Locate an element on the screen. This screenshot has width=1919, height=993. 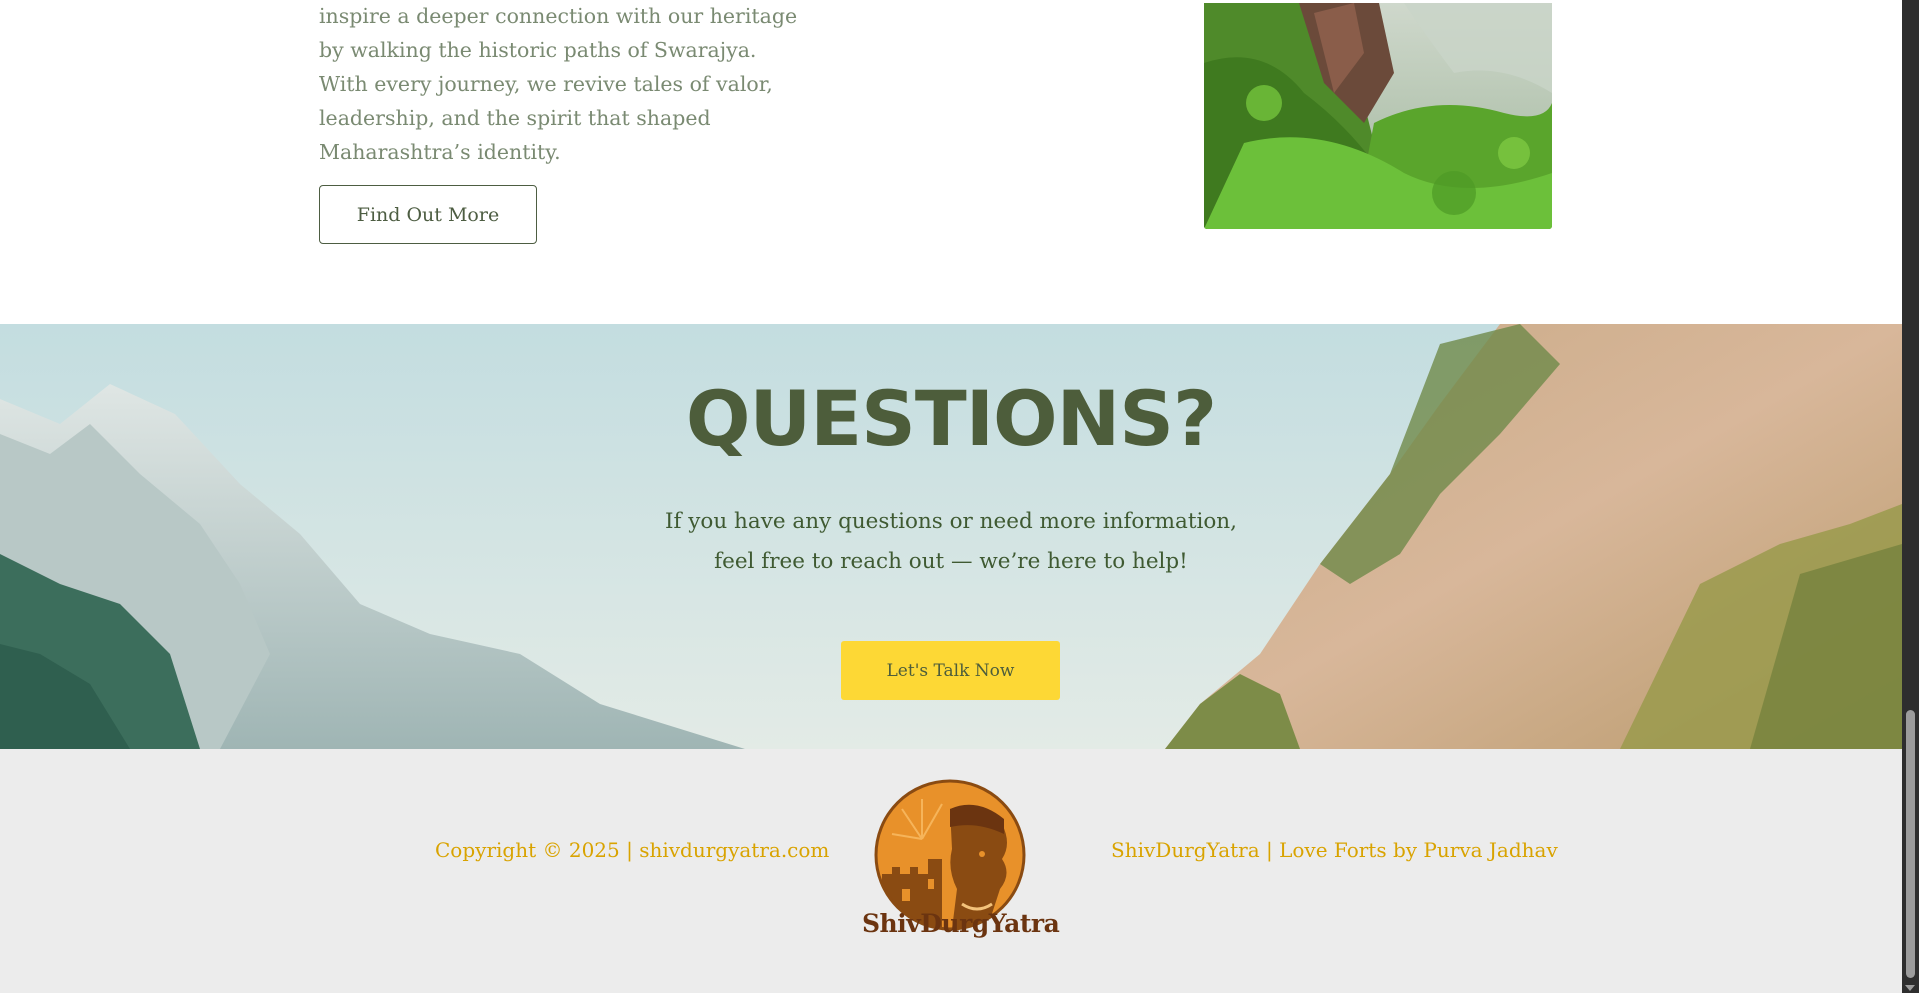
lets-talk-now-button: Let's Talk Now is located at coordinates (950, 670).